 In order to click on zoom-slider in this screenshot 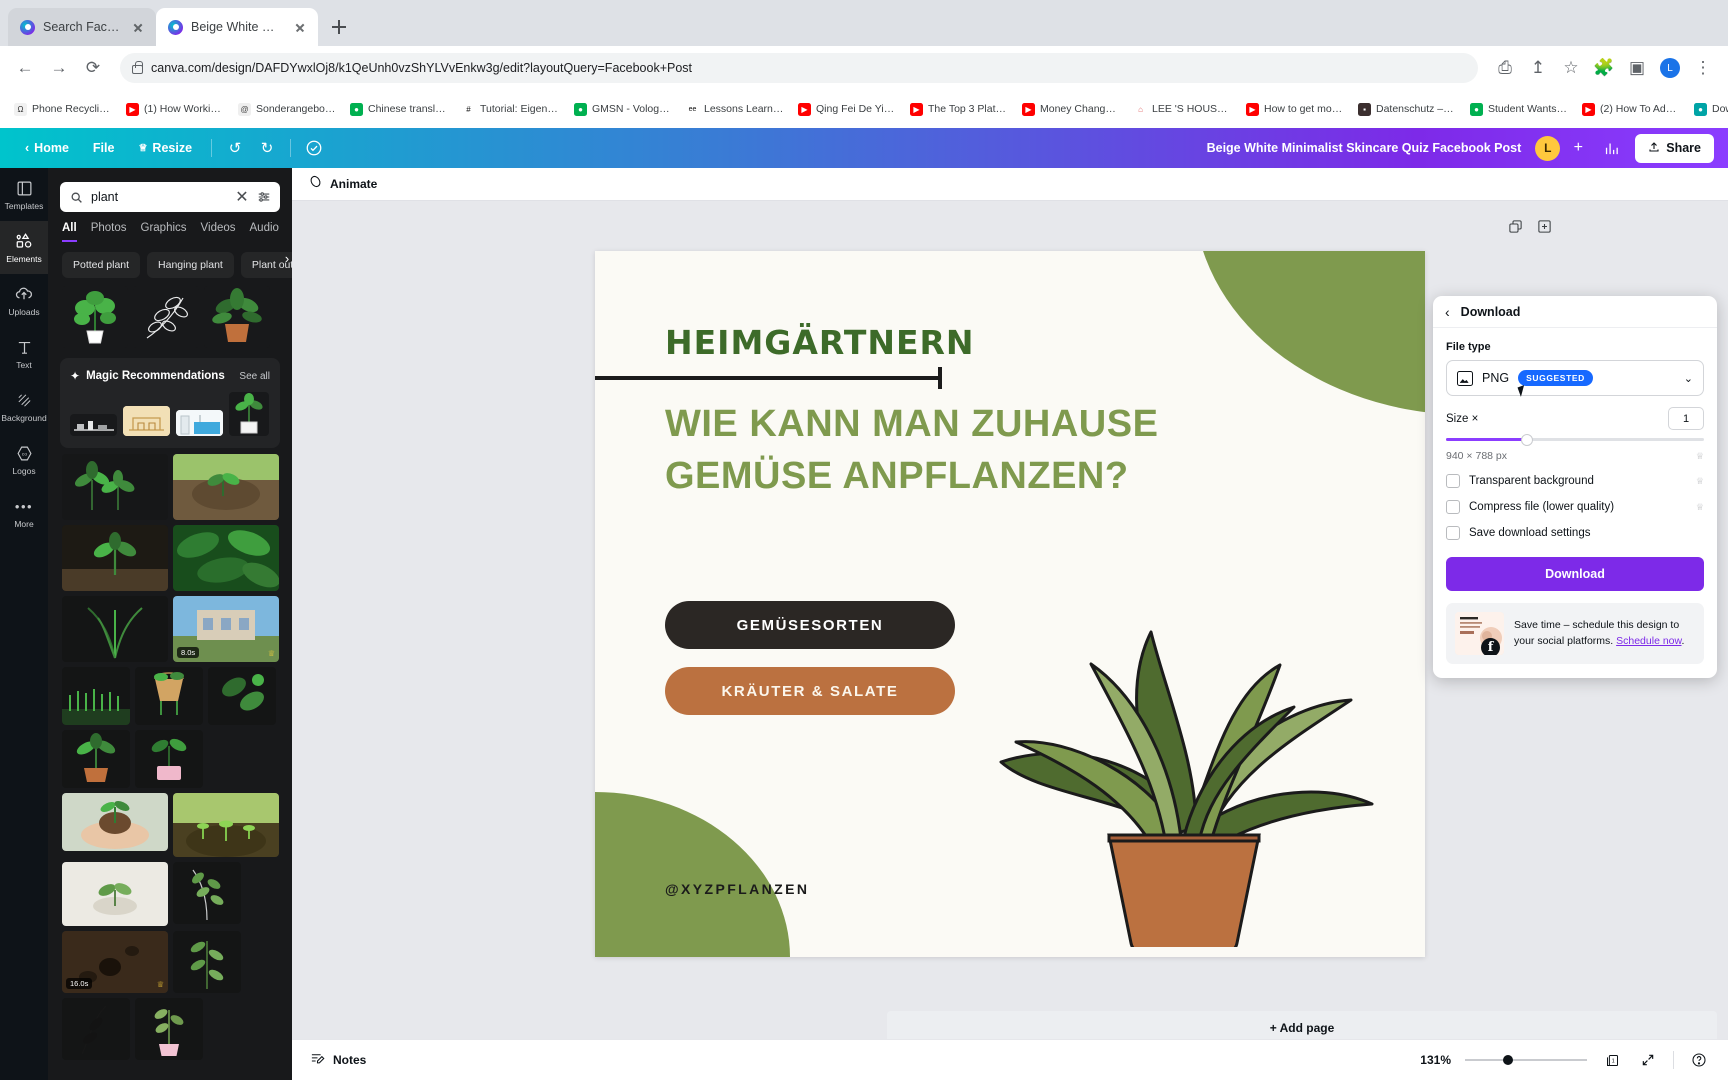, I will do `click(1526, 1060)`.